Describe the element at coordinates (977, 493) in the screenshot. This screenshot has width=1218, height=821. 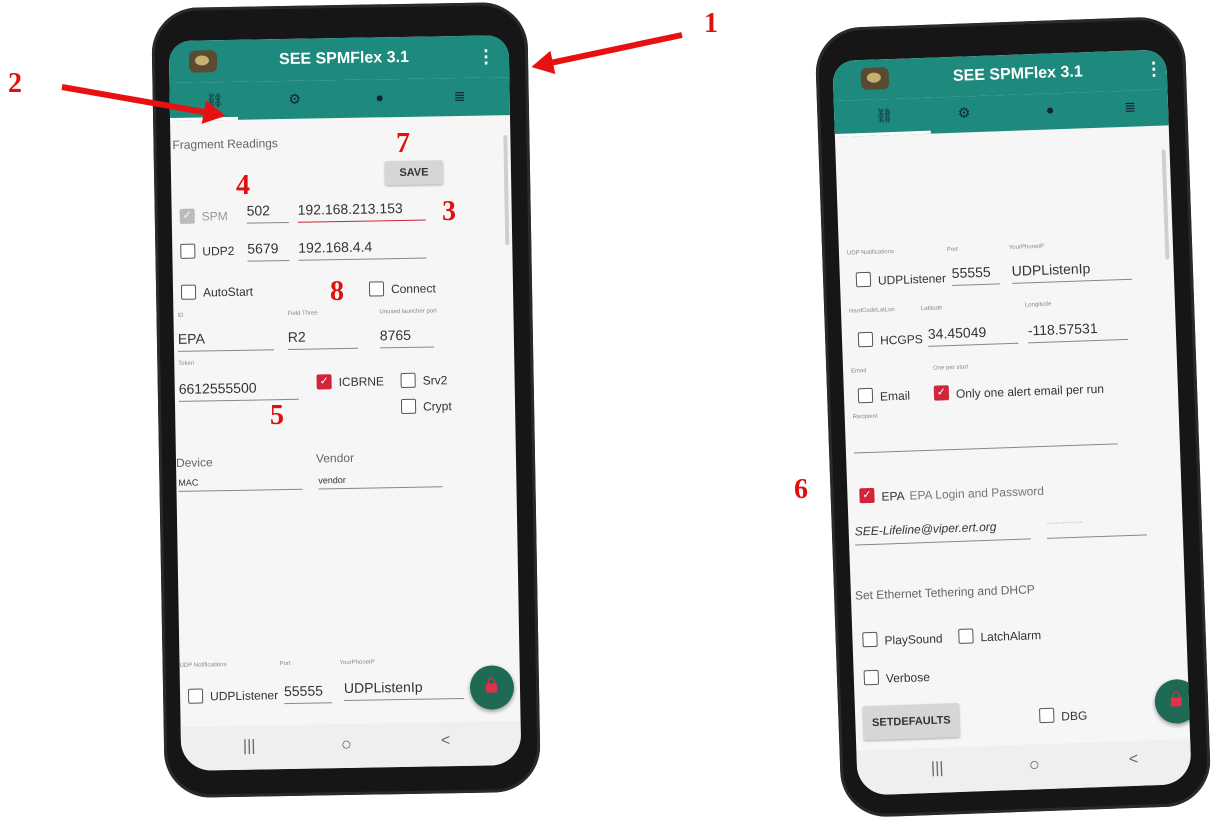
I see `epa-login-password-label: EPA Login and Password` at that location.